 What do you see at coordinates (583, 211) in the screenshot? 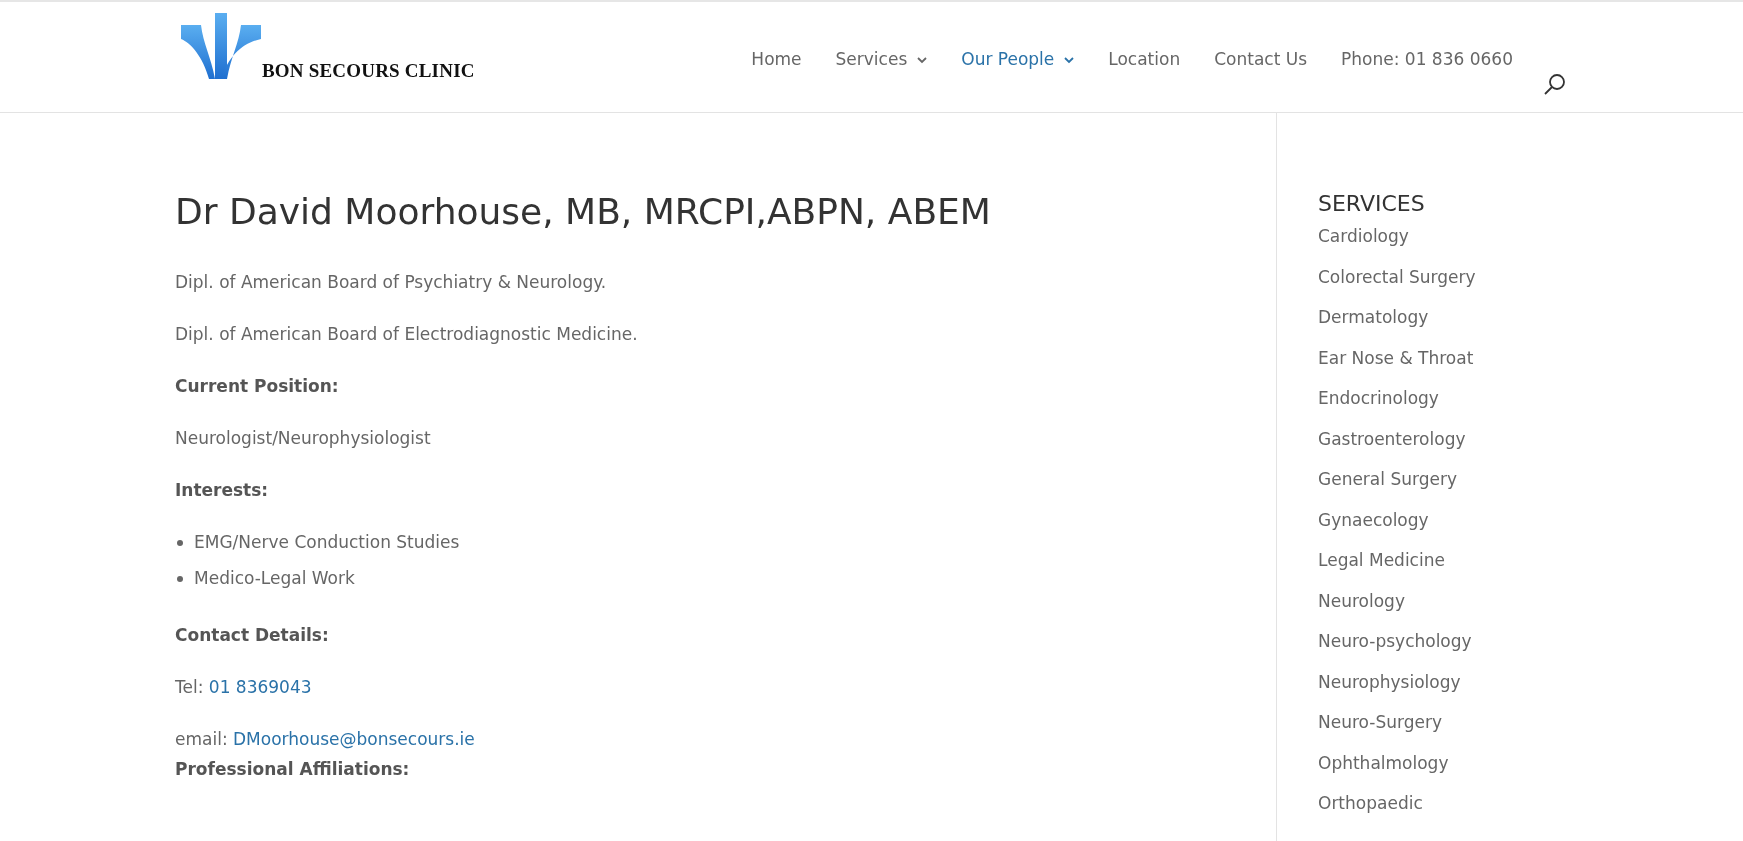
I see `page-title: Dr David Moorhouse, MB, MRCPI,ABPN, ABEM` at bounding box center [583, 211].